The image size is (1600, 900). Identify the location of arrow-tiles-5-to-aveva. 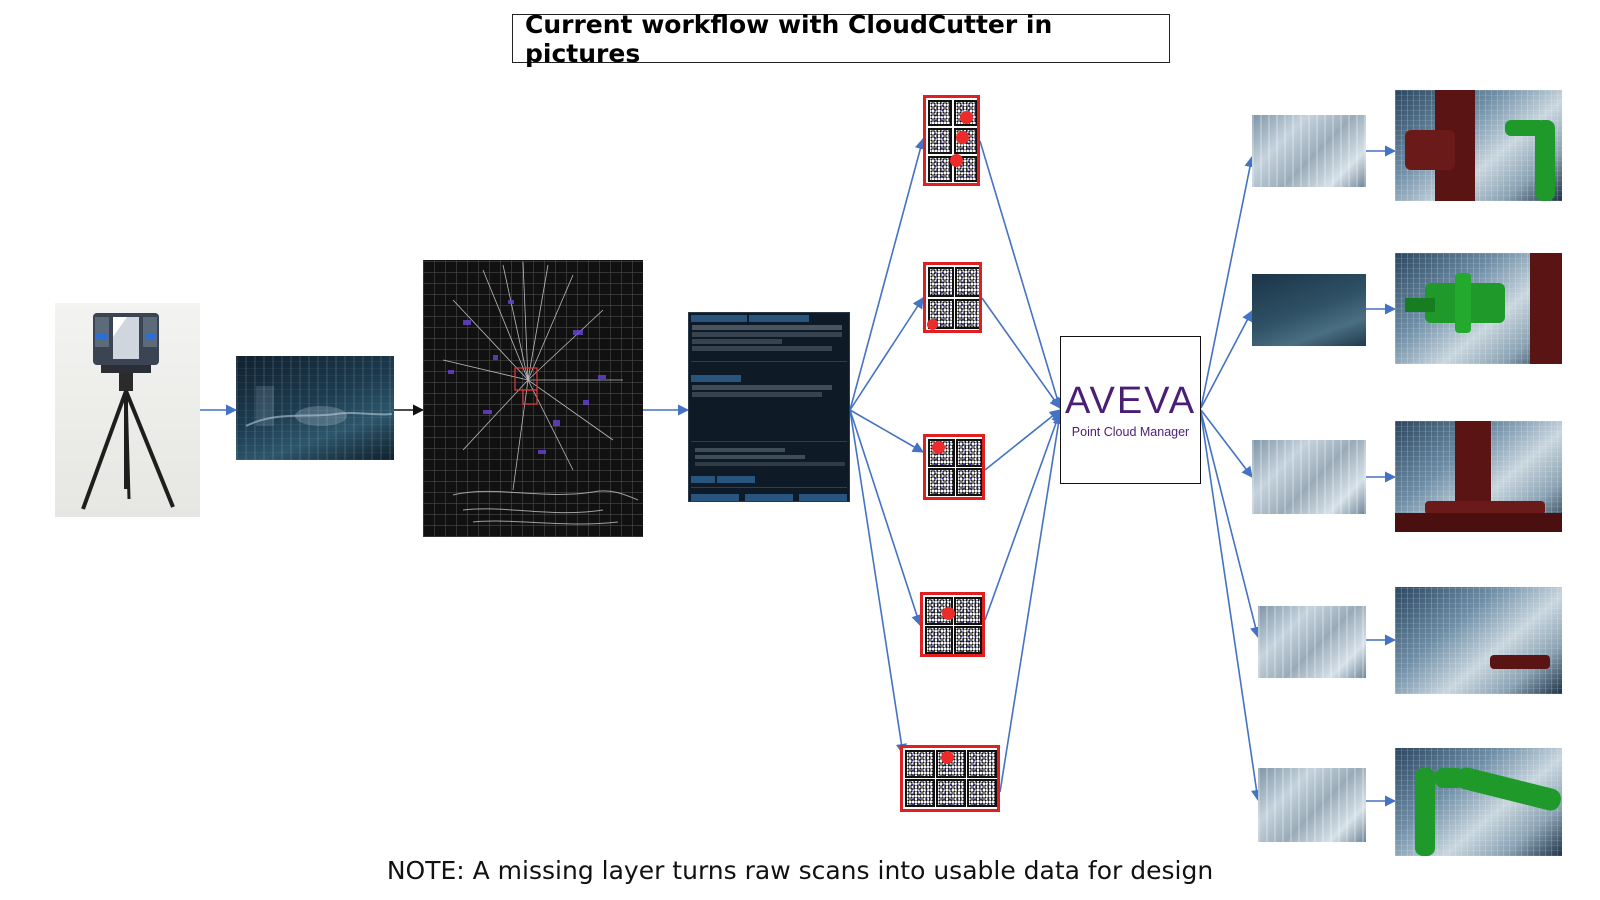
(1031, 602).